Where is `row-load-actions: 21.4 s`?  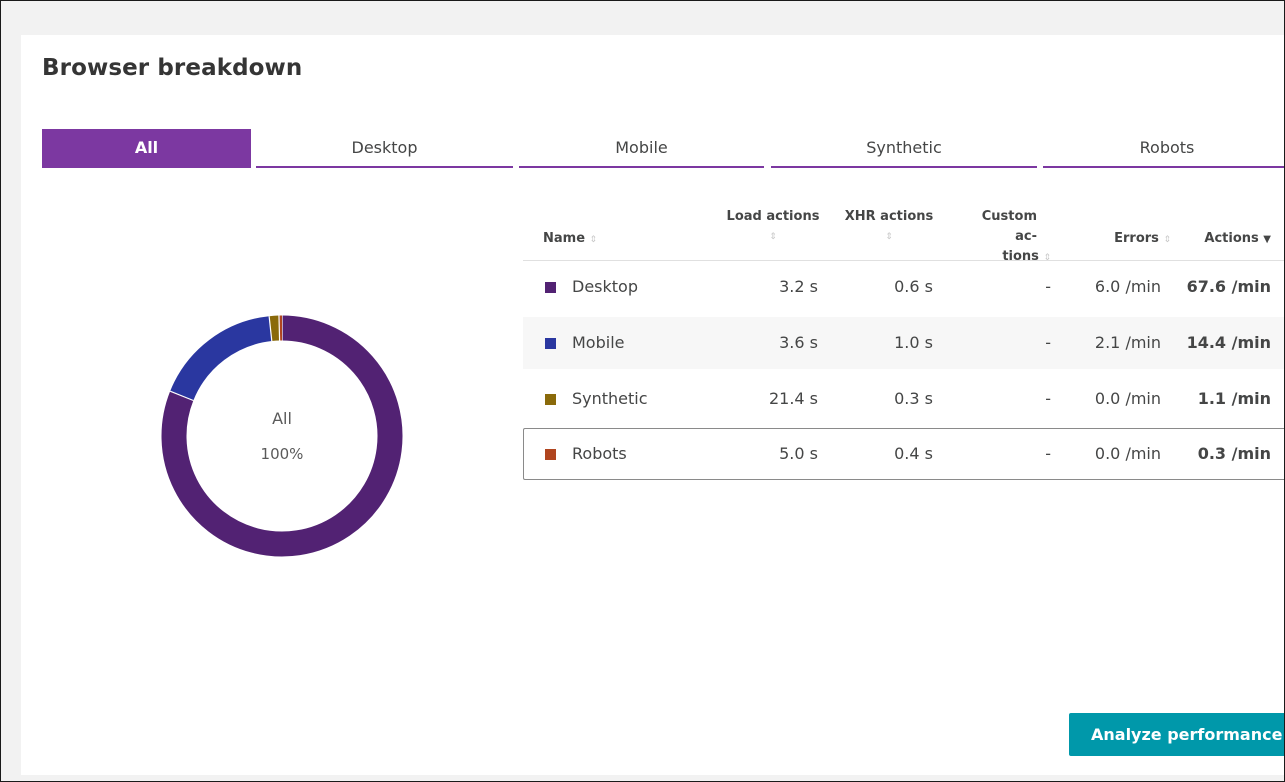 row-load-actions: 21.4 s is located at coordinates (793, 398).